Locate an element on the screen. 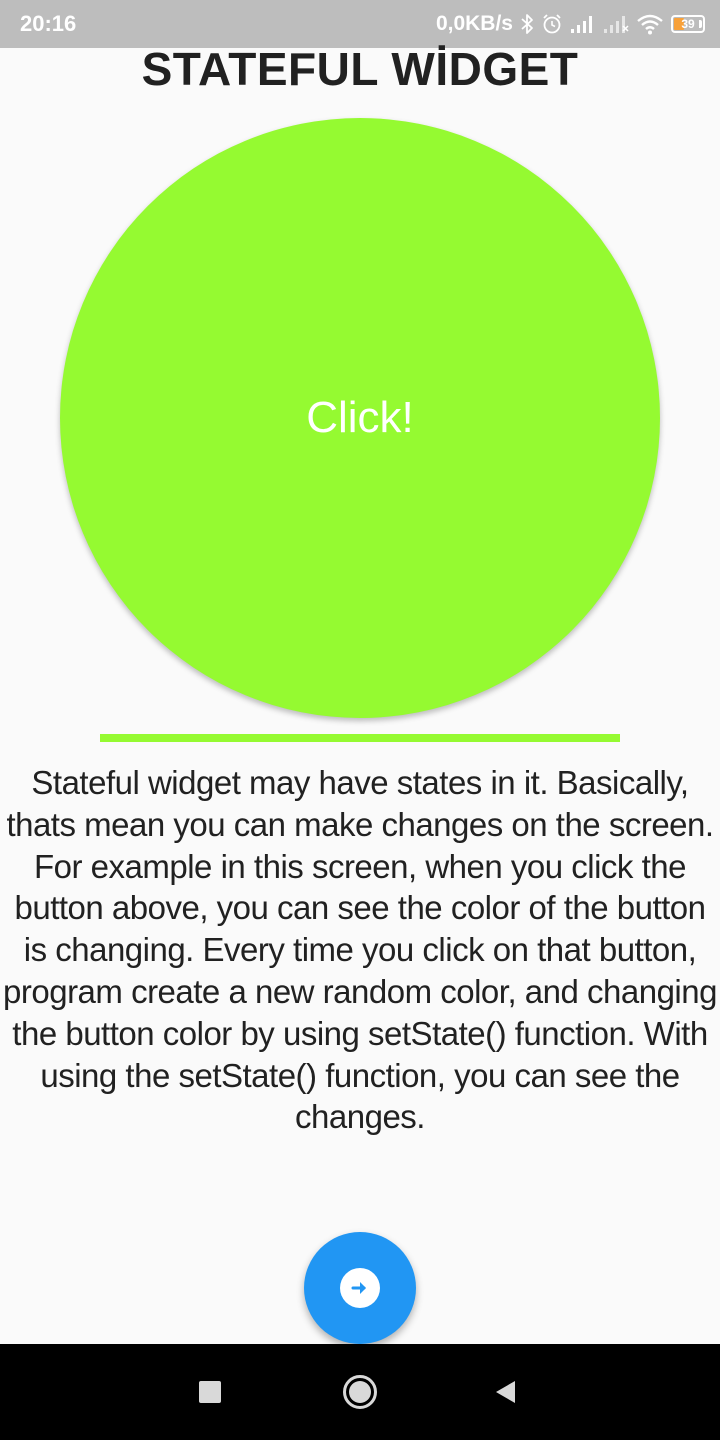  next-page-fab is located at coordinates (360, 1288).